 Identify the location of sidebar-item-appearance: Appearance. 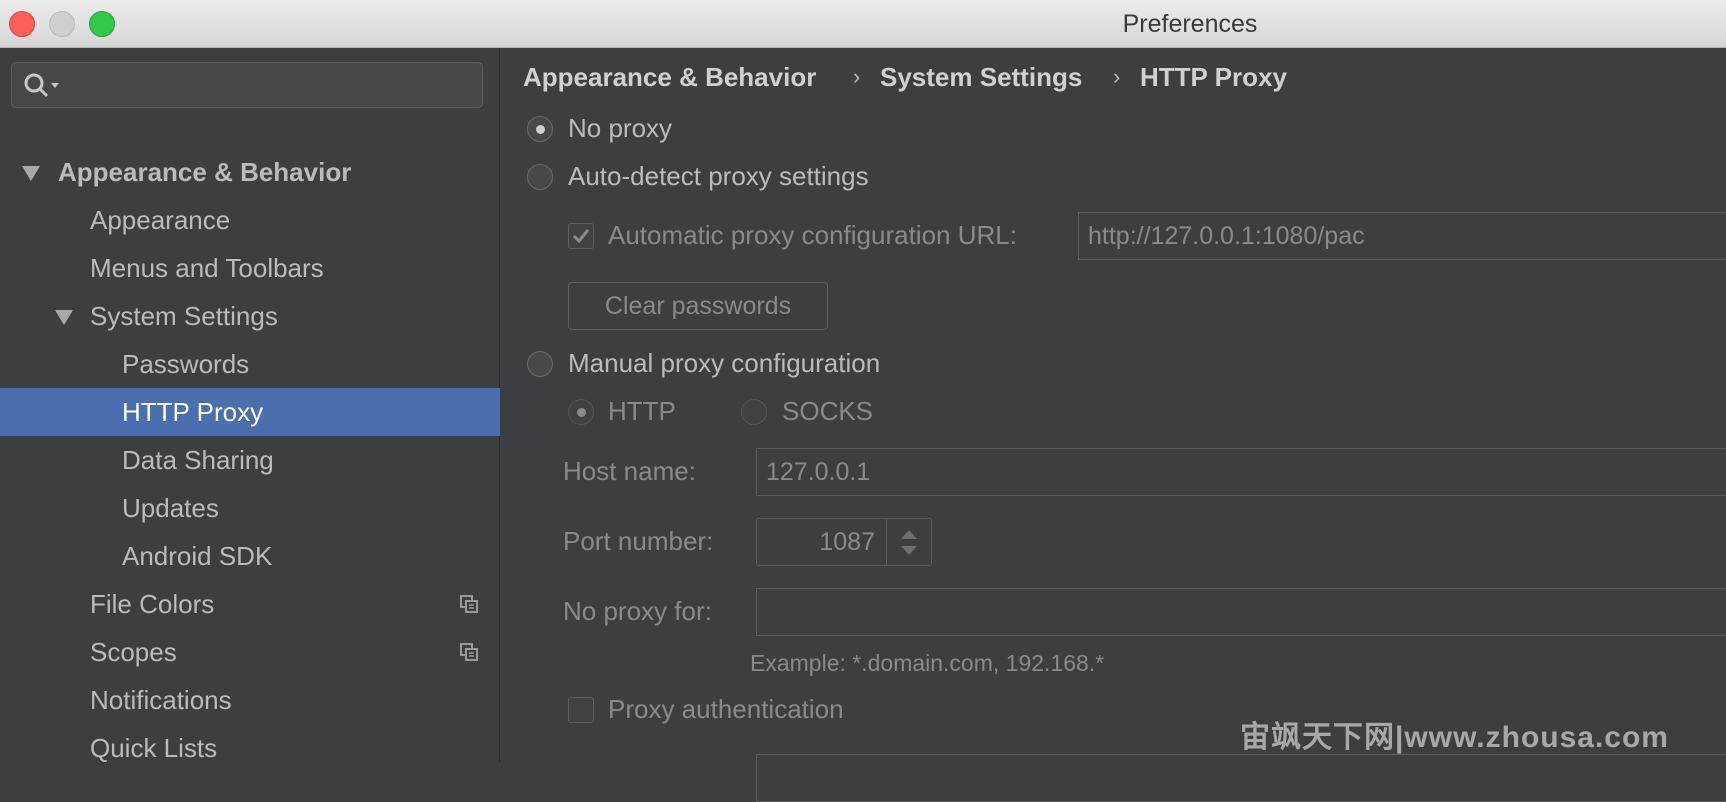
(250, 220).